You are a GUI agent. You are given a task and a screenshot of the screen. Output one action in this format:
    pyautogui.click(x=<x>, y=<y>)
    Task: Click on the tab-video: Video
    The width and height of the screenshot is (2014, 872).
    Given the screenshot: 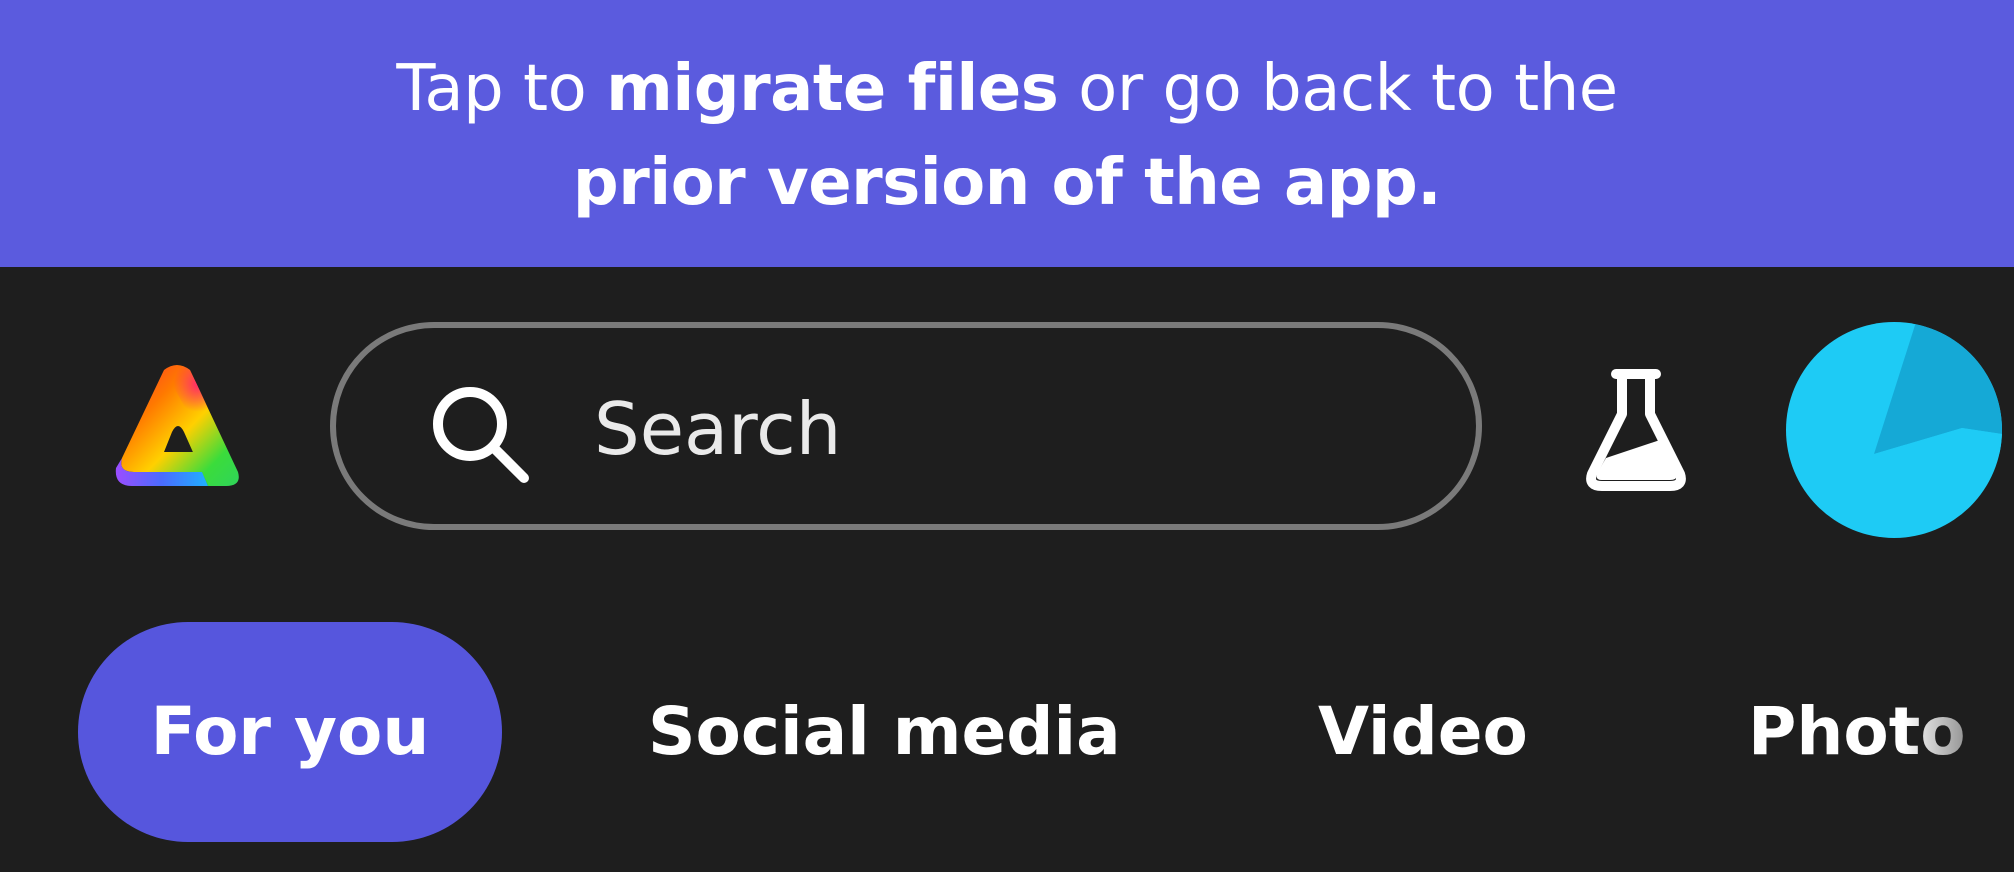 What is the action you would take?
    pyautogui.click(x=1423, y=732)
    